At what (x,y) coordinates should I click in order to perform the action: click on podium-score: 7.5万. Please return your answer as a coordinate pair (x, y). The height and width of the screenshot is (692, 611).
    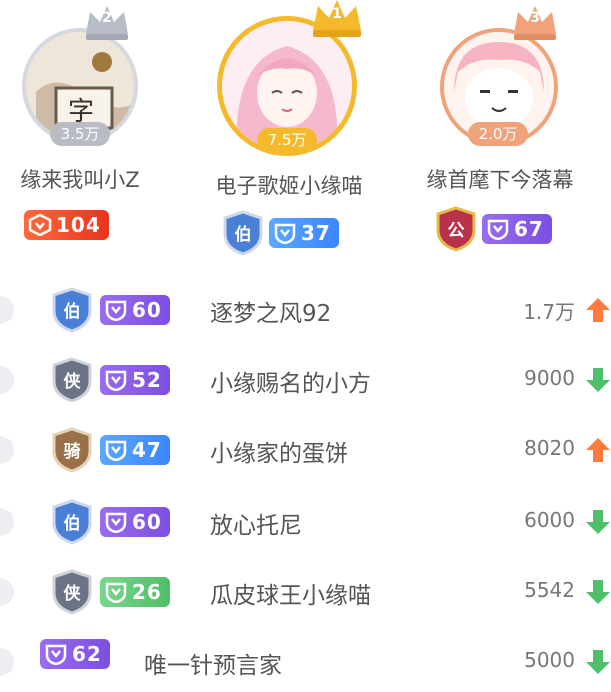
    Looking at the image, I should click on (287, 140).